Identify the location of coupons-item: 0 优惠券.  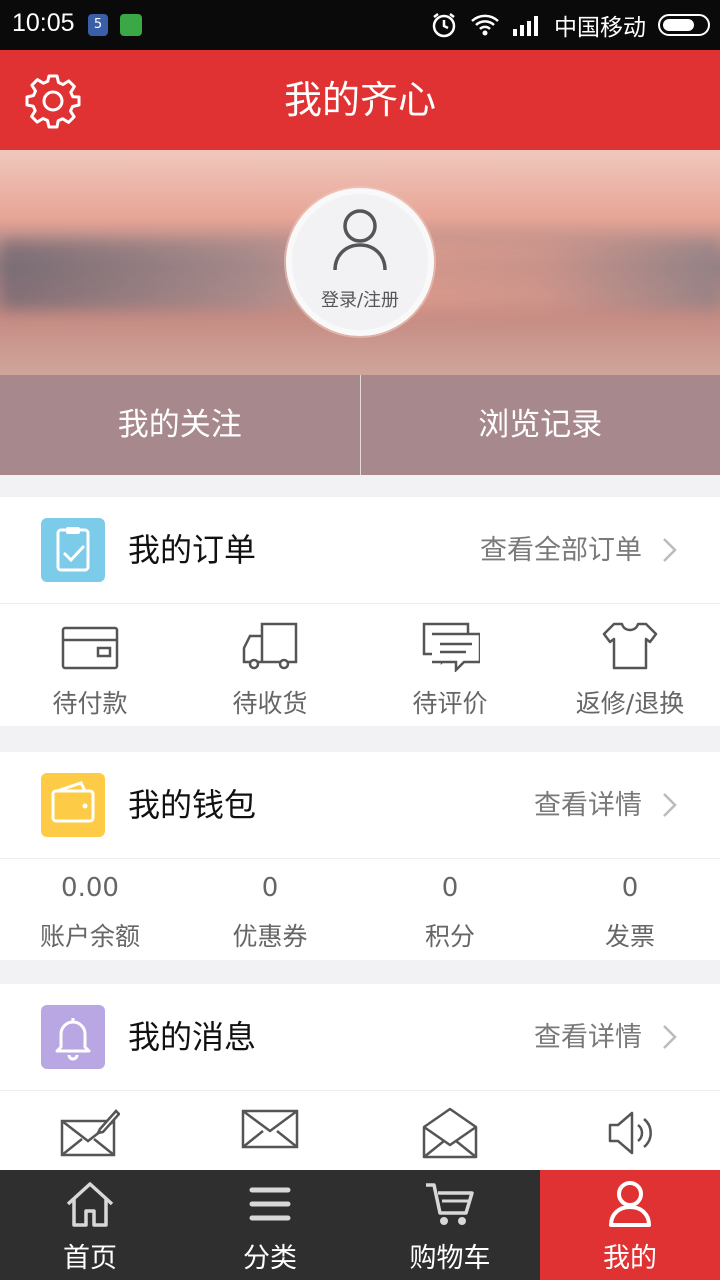
(270, 909).